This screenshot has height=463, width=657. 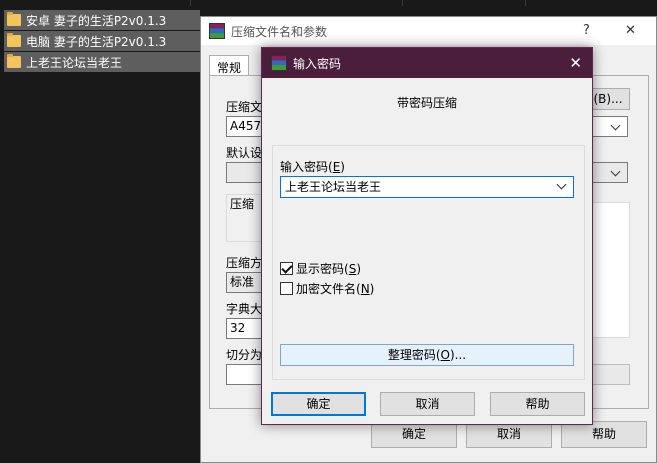 What do you see at coordinates (317, 63) in the screenshot?
I see `password-dialog-title: 输入密码` at bounding box center [317, 63].